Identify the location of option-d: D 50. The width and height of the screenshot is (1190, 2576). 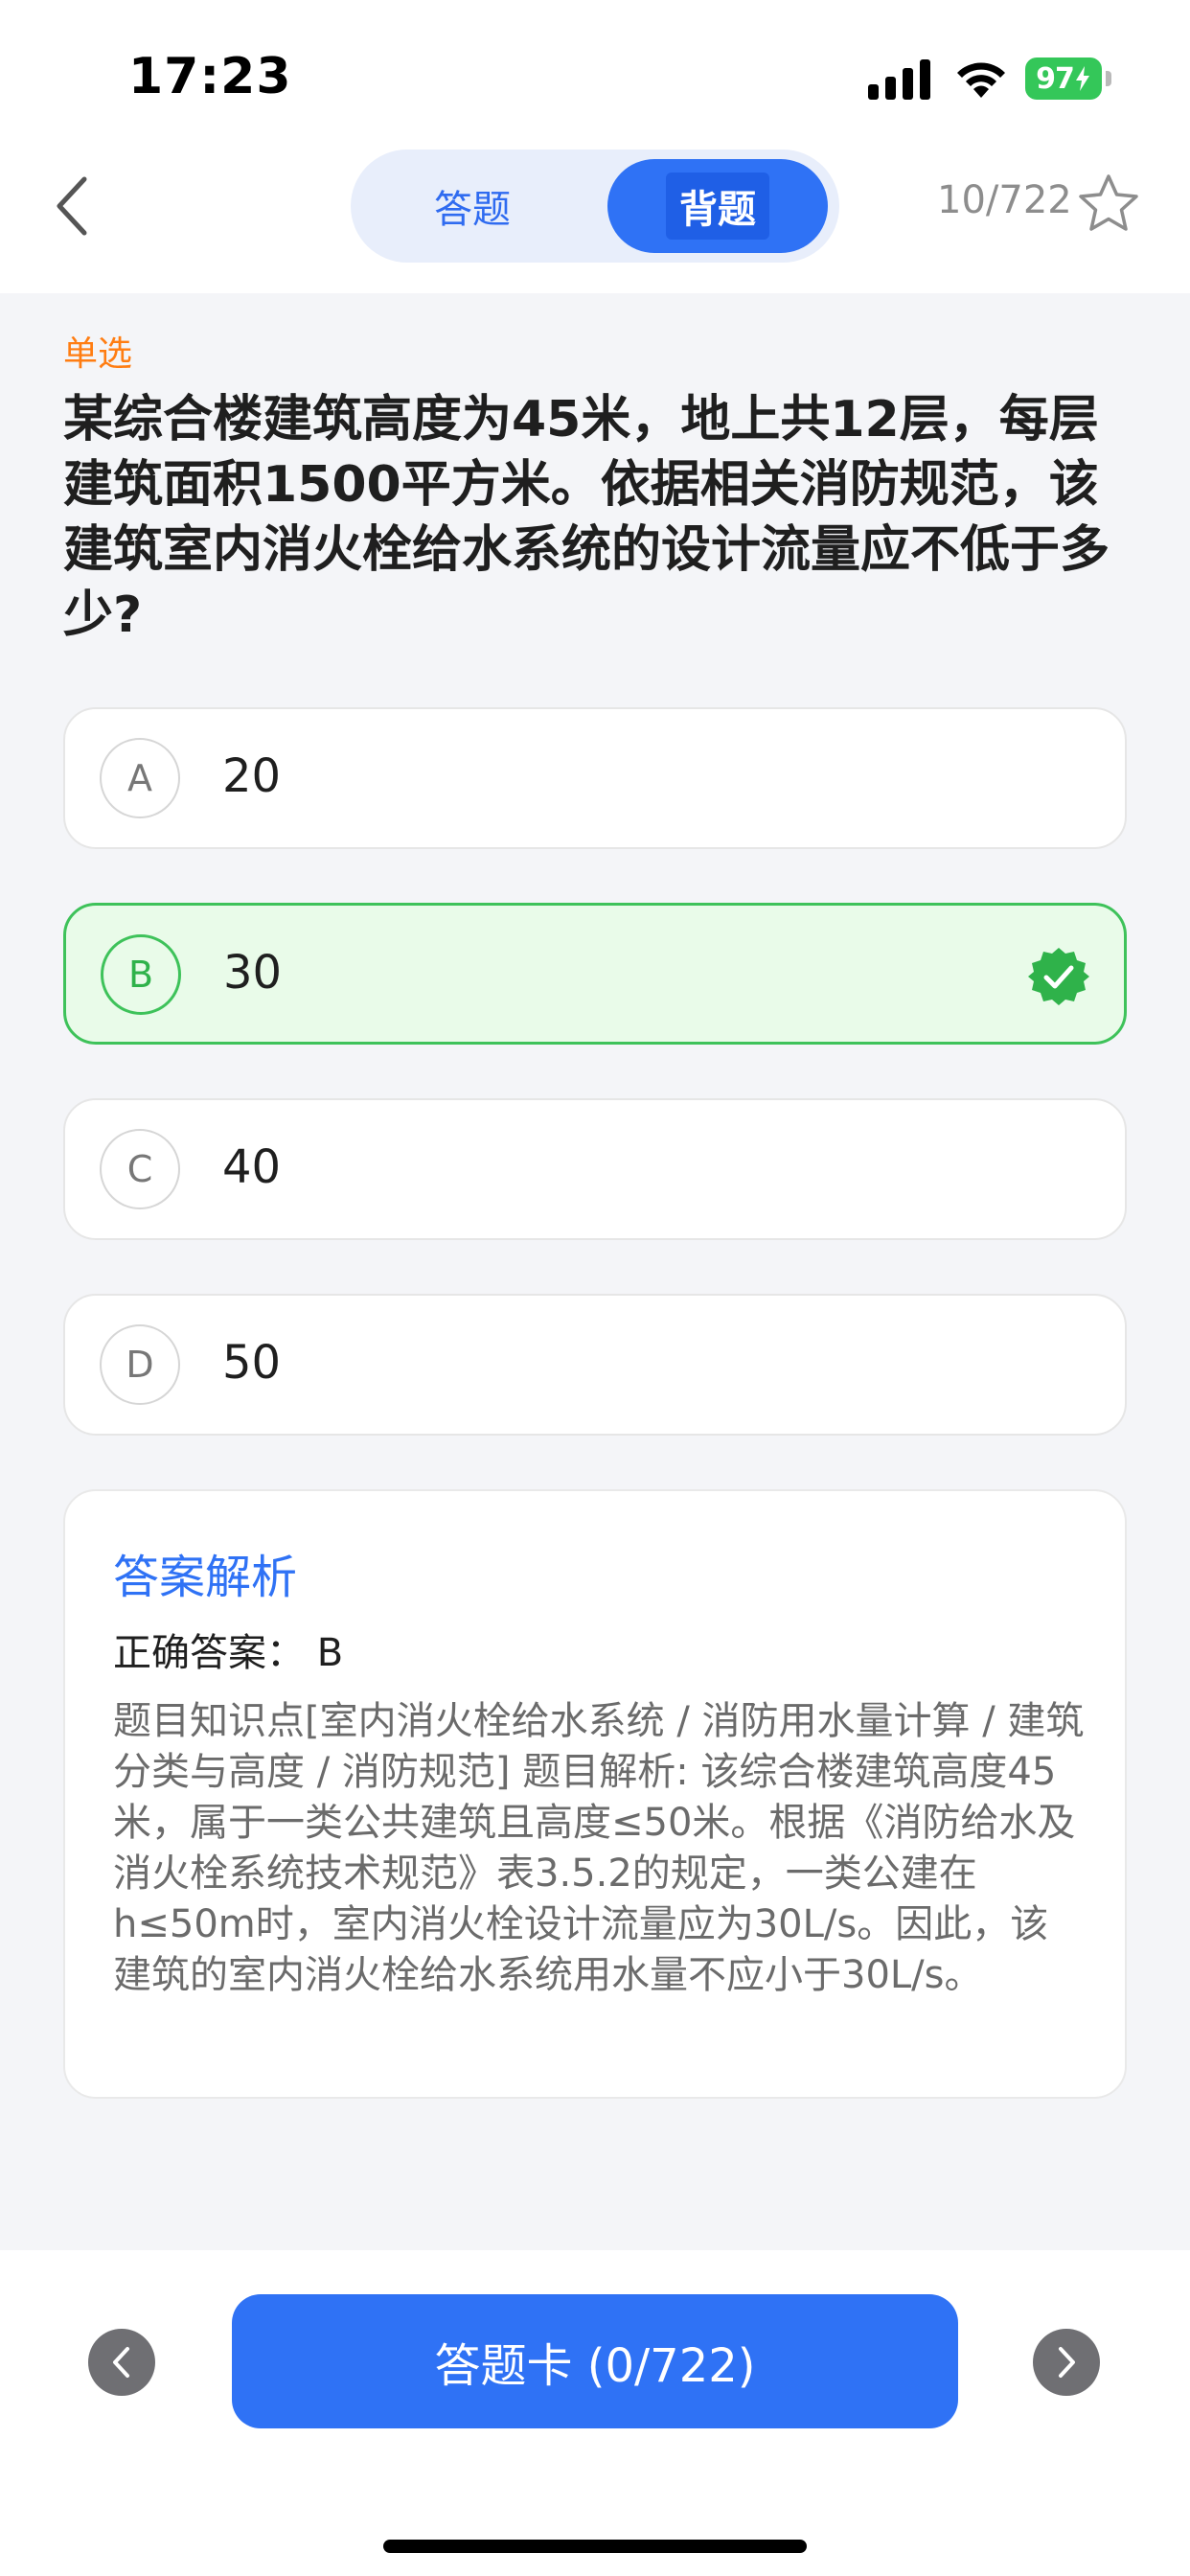
(595, 1365).